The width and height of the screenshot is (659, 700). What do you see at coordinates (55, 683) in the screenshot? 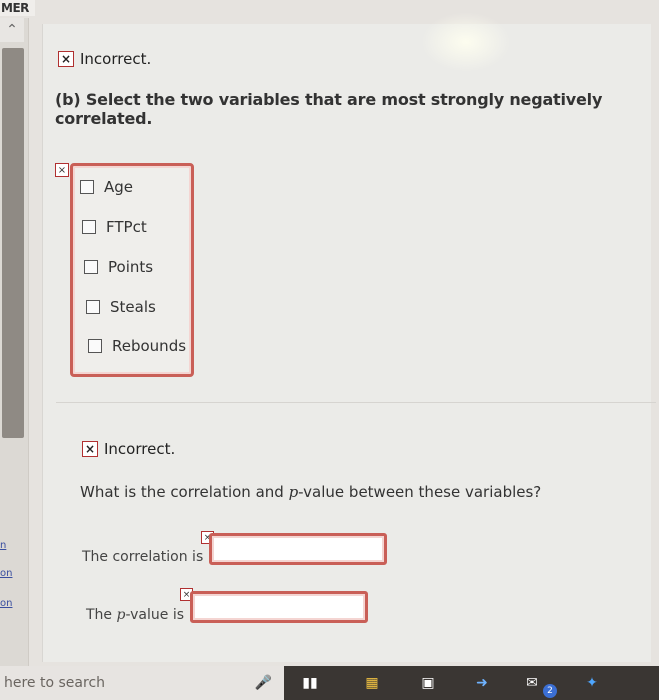
I see `search-placeholder: here to search` at bounding box center [55, 683].